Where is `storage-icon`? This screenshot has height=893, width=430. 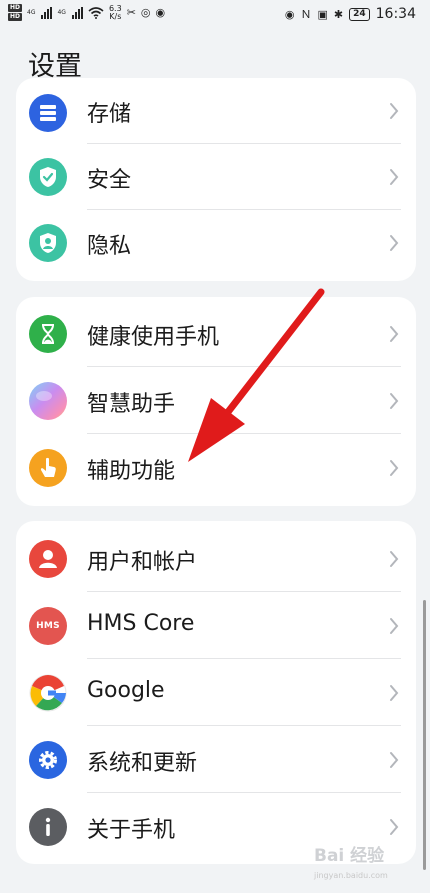 storage-icon is located at coordinates (48, 113).